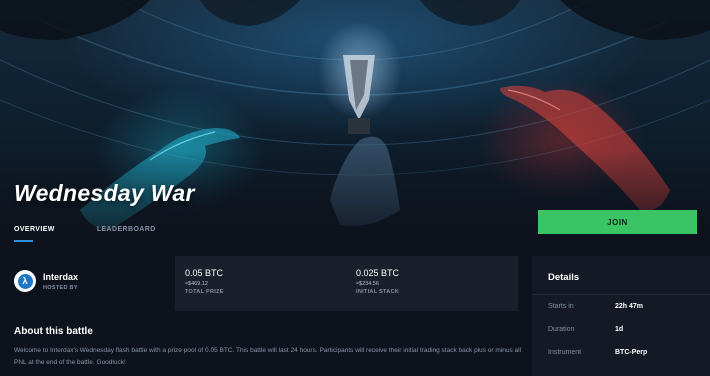 Image resolution: width=710 pixels, height=376 pixels. Describe the element at coordinates (595, 306) in the screenshot. I see `detail-row-starts-in: Starts in 22h 47m` at that location.